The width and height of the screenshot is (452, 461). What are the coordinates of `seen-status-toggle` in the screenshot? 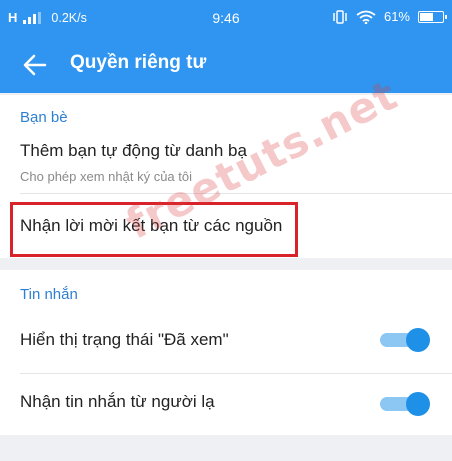 It's located at (405, 340).